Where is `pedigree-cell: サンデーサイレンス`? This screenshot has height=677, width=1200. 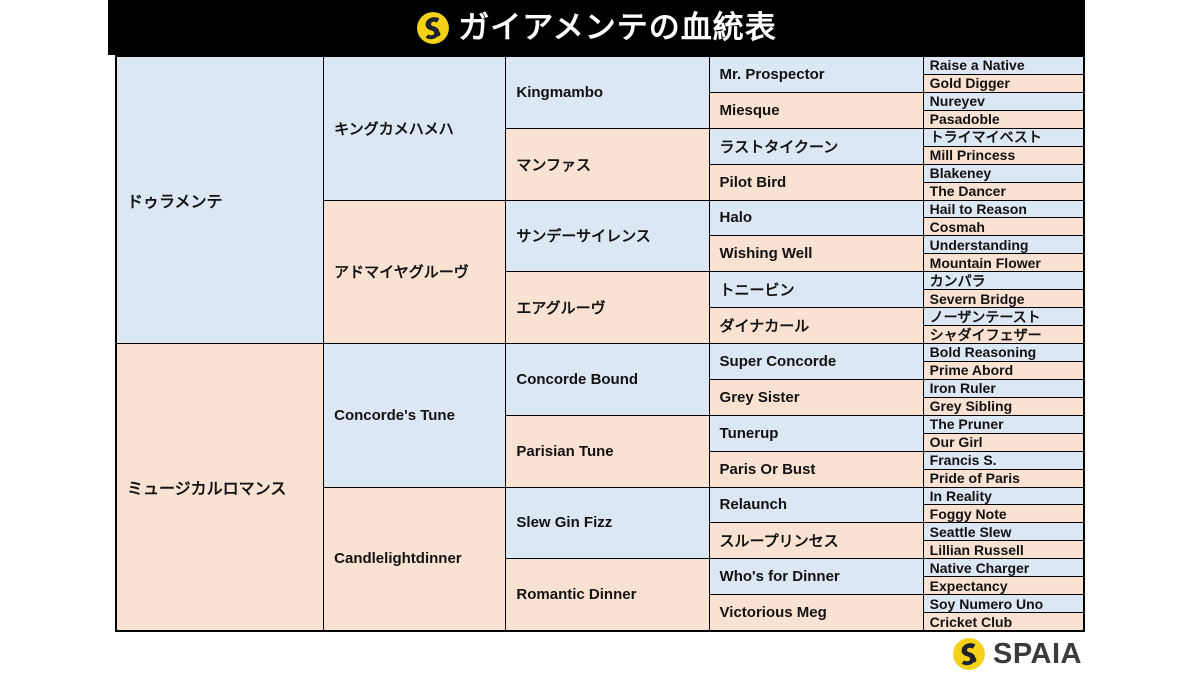
pedigree-cell: サンデーサイレンス is located at coordinates (608, 236).